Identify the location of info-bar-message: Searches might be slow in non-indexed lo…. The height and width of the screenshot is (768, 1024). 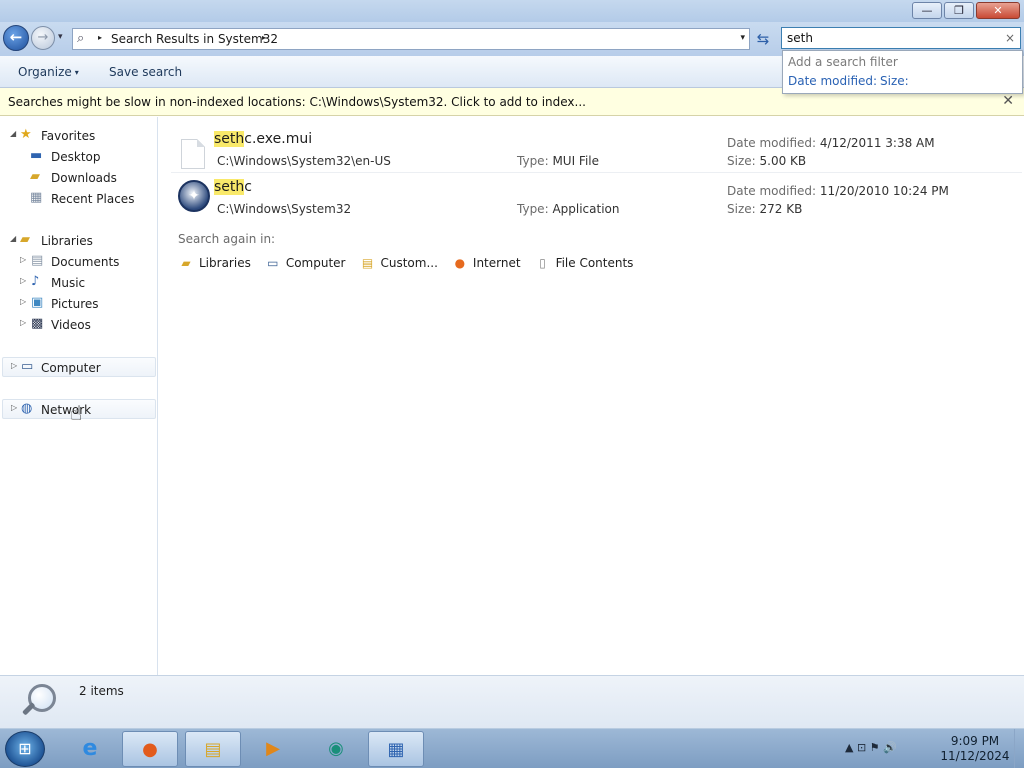
(297, 102).